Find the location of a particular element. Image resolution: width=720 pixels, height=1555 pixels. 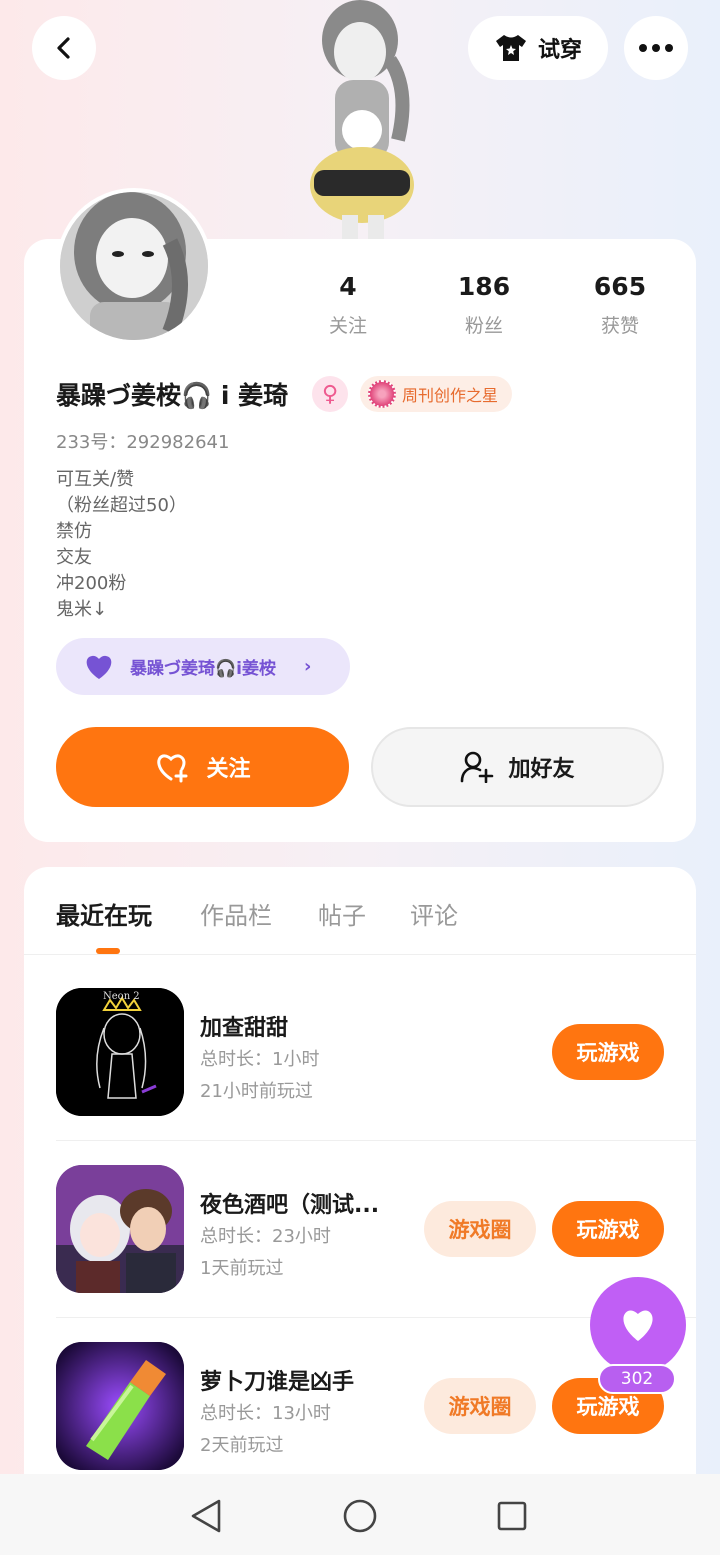

game-duration: 总时长：13小时 is located at coordinates (265, 1413).